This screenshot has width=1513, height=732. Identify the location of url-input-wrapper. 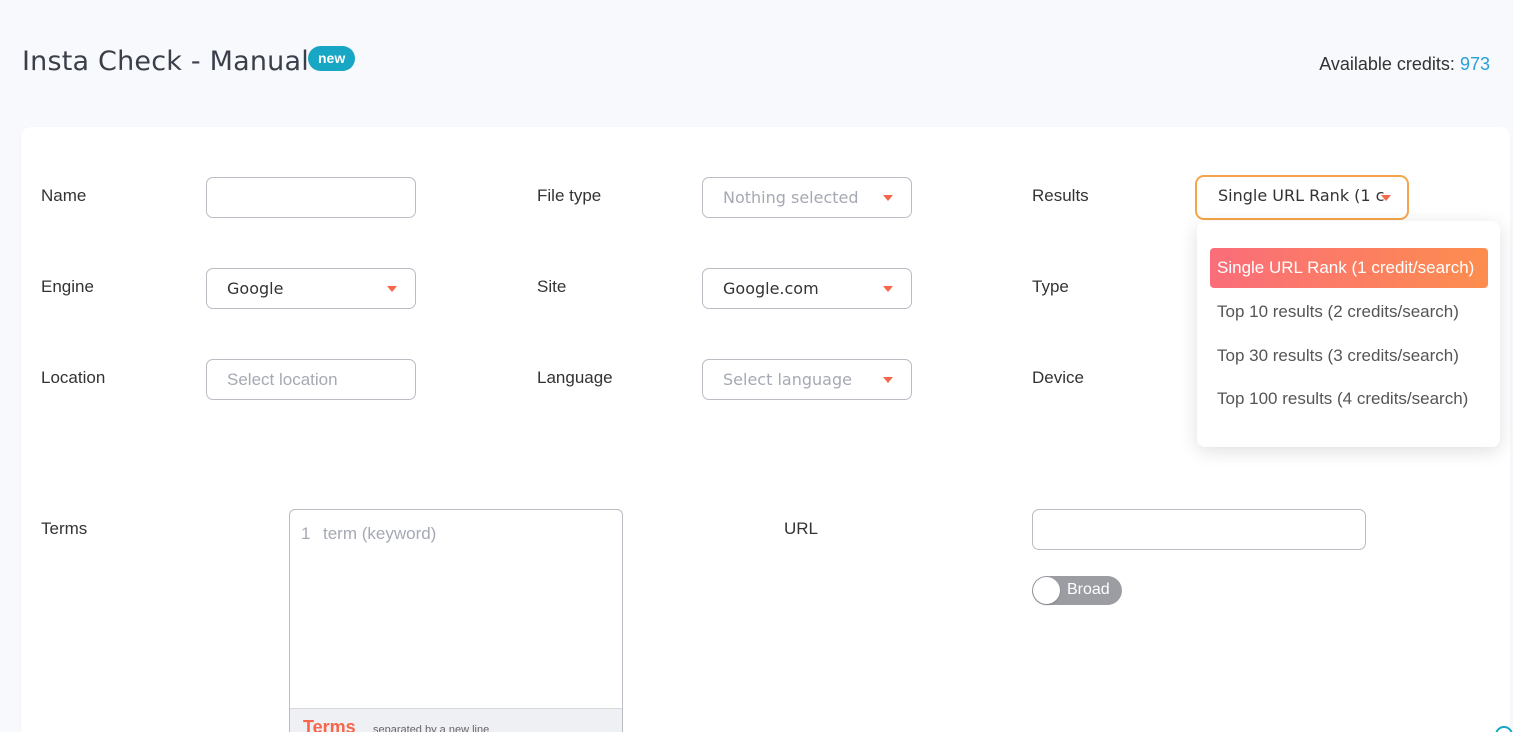
(1199, 529).